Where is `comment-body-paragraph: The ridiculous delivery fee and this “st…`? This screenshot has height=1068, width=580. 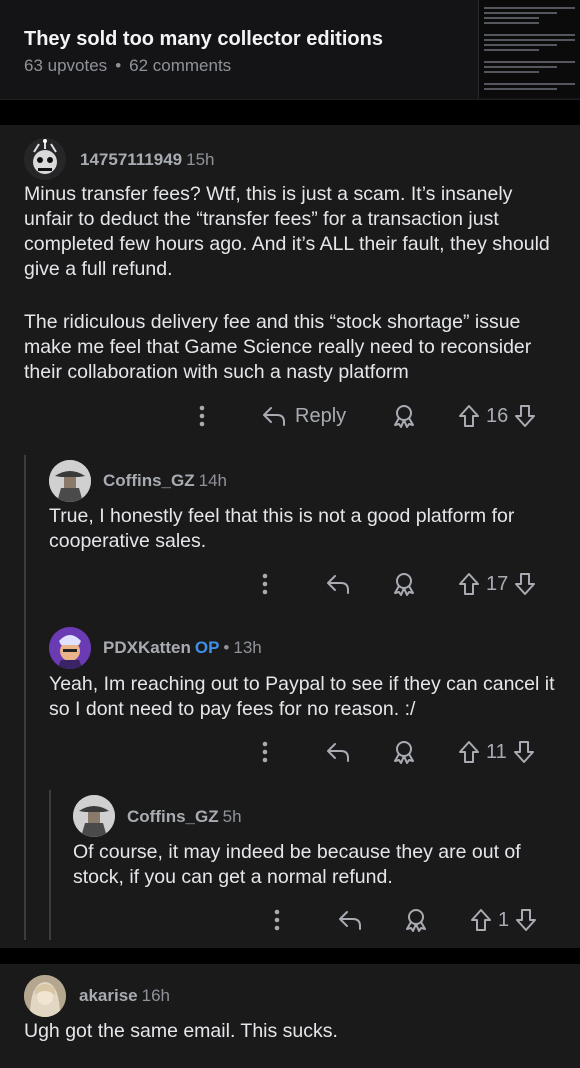 comment-body-paragraph: The ridiculous delivery fee and this “st… is located at coordinates (278, 347).